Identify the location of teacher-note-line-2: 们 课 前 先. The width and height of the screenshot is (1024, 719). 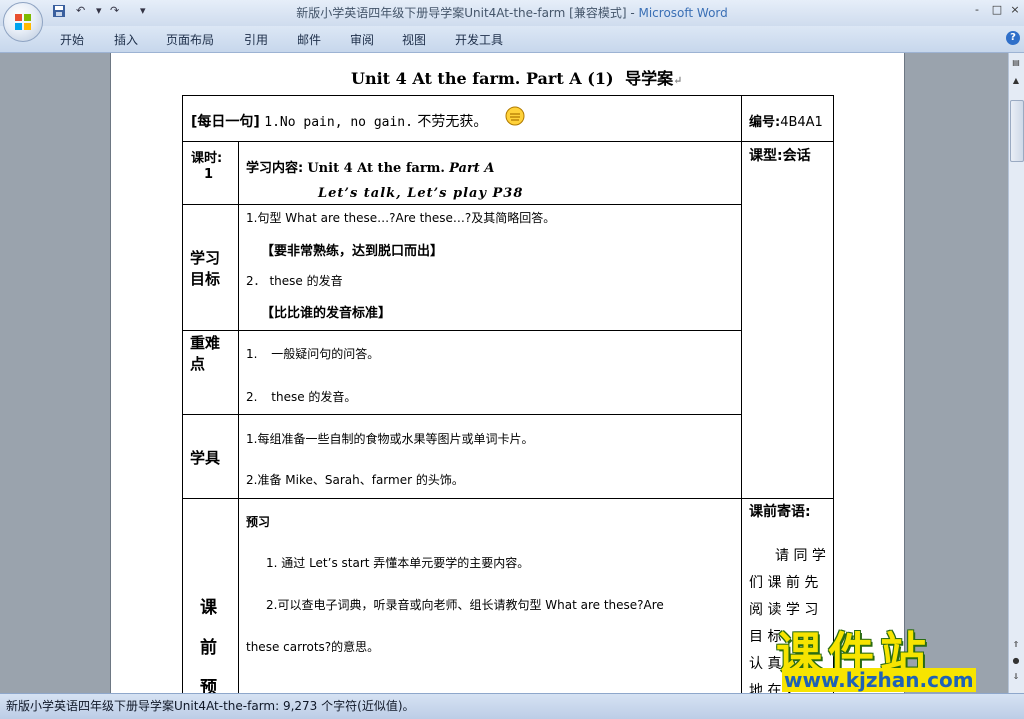
(784, 583).